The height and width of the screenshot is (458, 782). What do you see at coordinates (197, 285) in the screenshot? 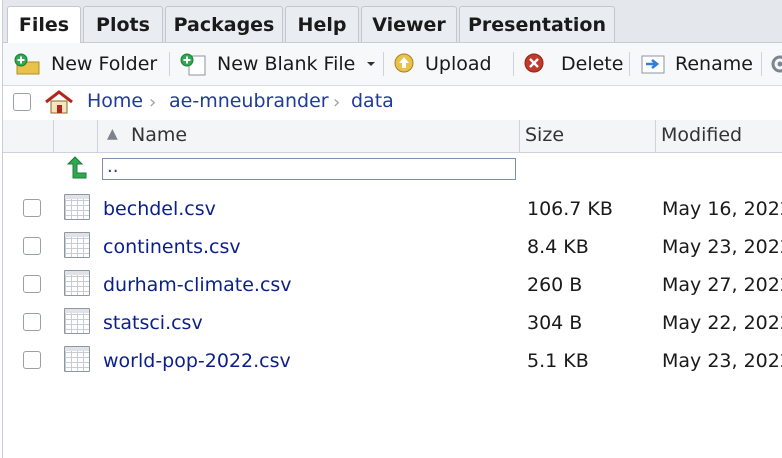
I see `file-name-link: durham-climate.csv` at bounding box center [197, 285].